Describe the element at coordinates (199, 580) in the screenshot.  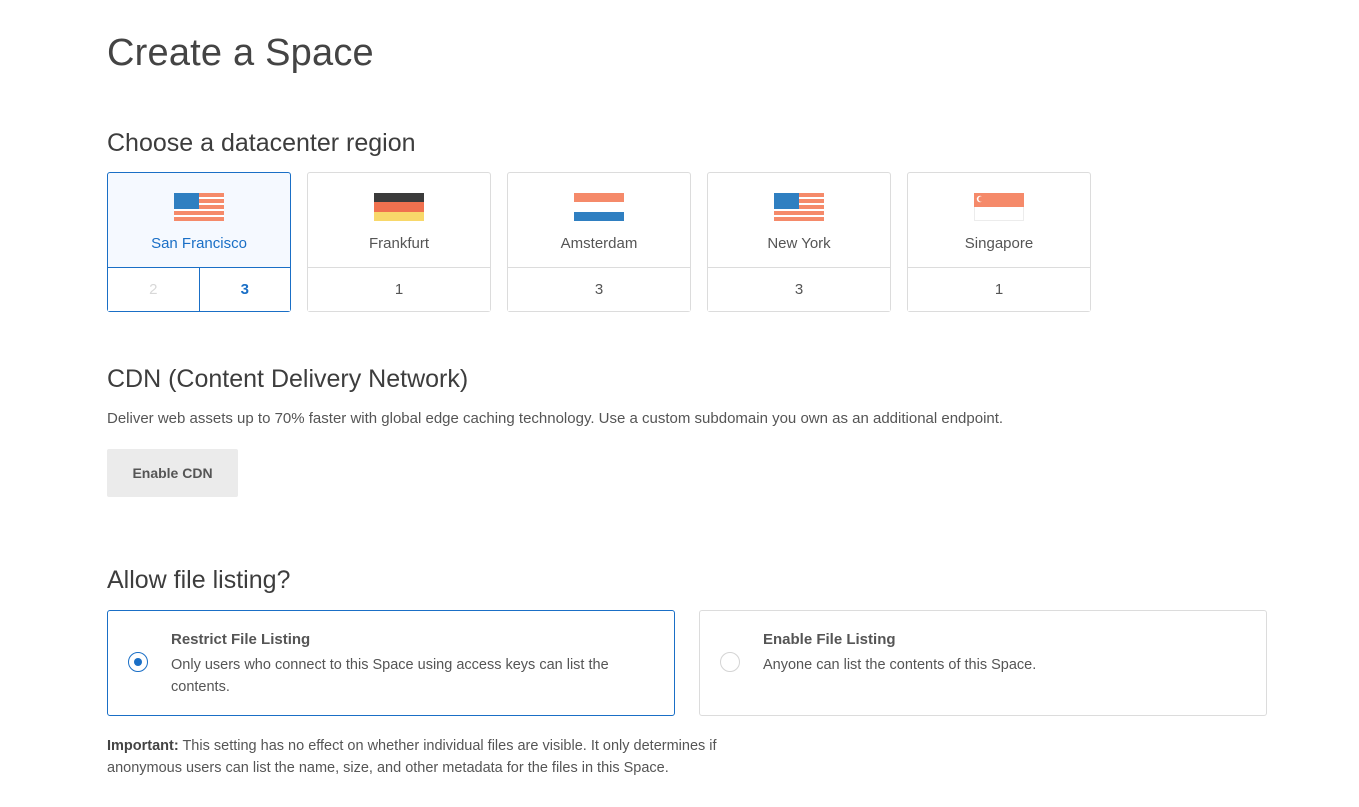
I see `file-listing-section-title: Allow file listing?` at that location.